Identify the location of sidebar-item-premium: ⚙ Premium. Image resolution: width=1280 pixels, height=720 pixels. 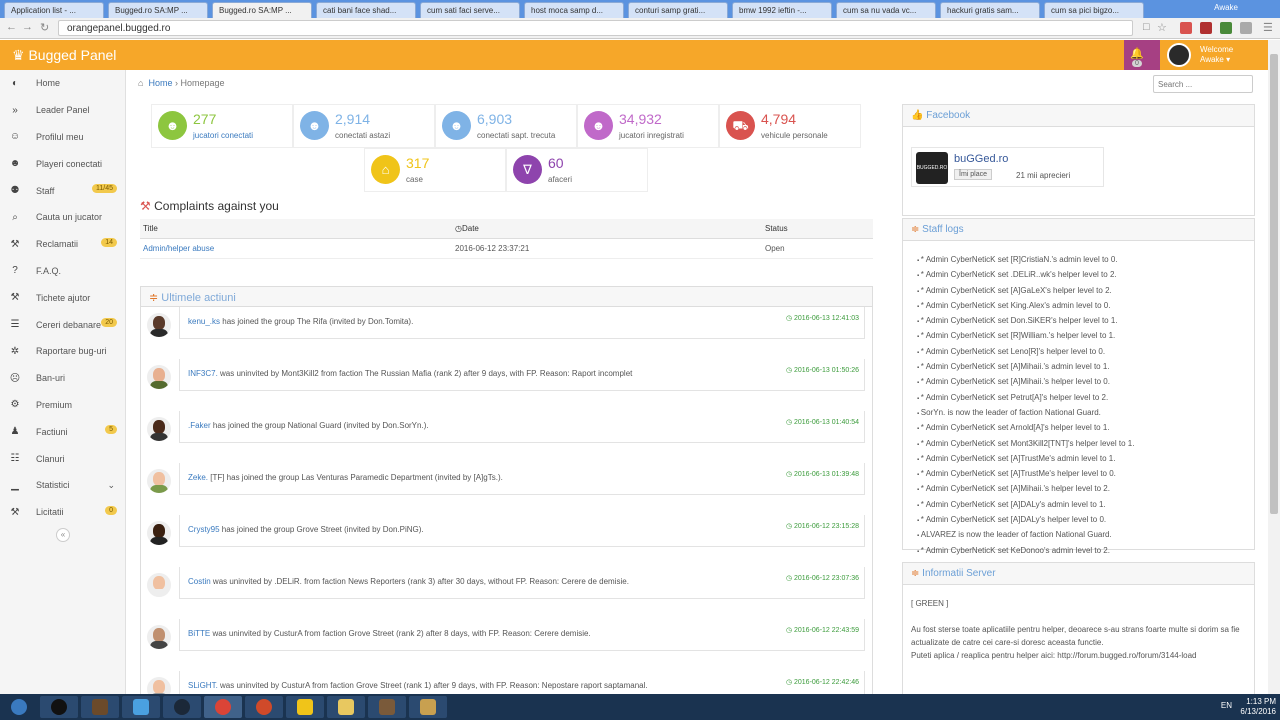
(62, 405).